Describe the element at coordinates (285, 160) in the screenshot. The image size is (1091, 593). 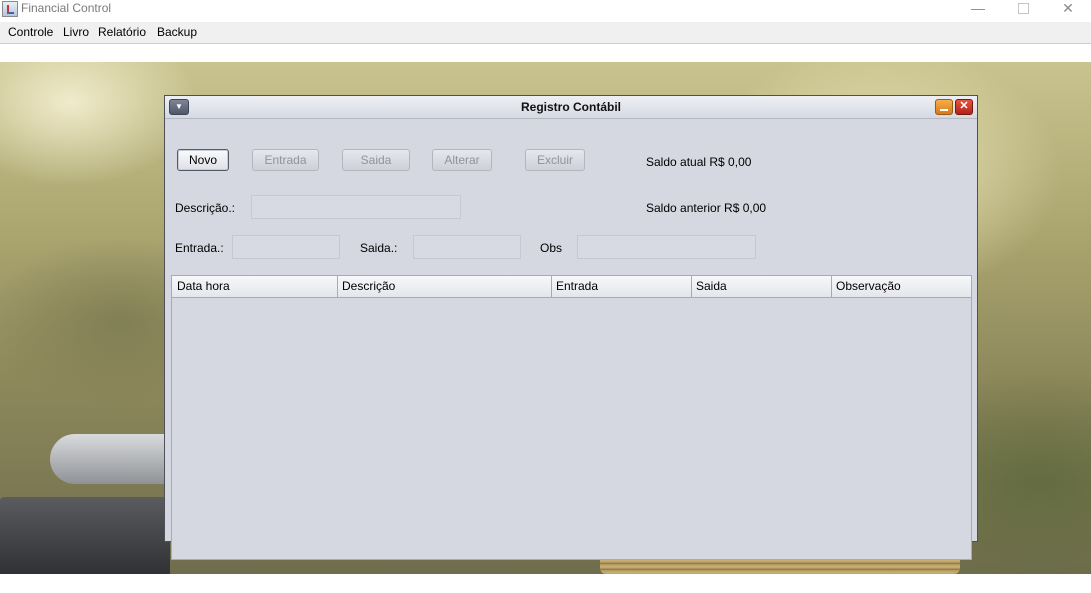
I see `entrada-button: Entrada` at that location.